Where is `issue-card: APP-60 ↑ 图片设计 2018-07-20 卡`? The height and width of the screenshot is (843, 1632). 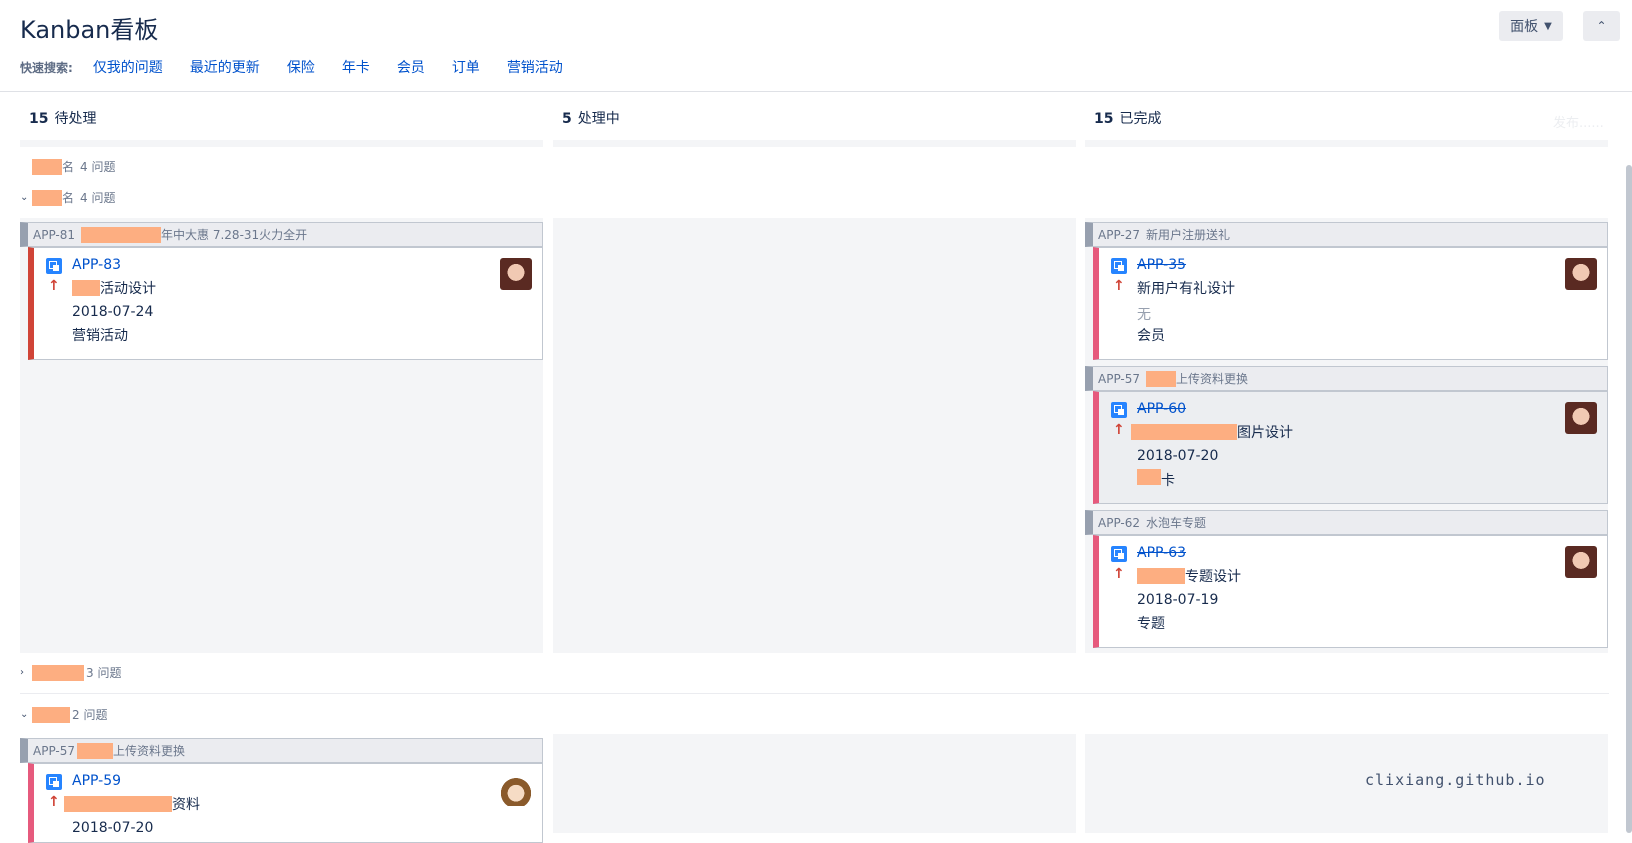
issue-card: APP-60 ↑ 图片设计 2018-07-20 卡 is located at coordinates (1350, 447).